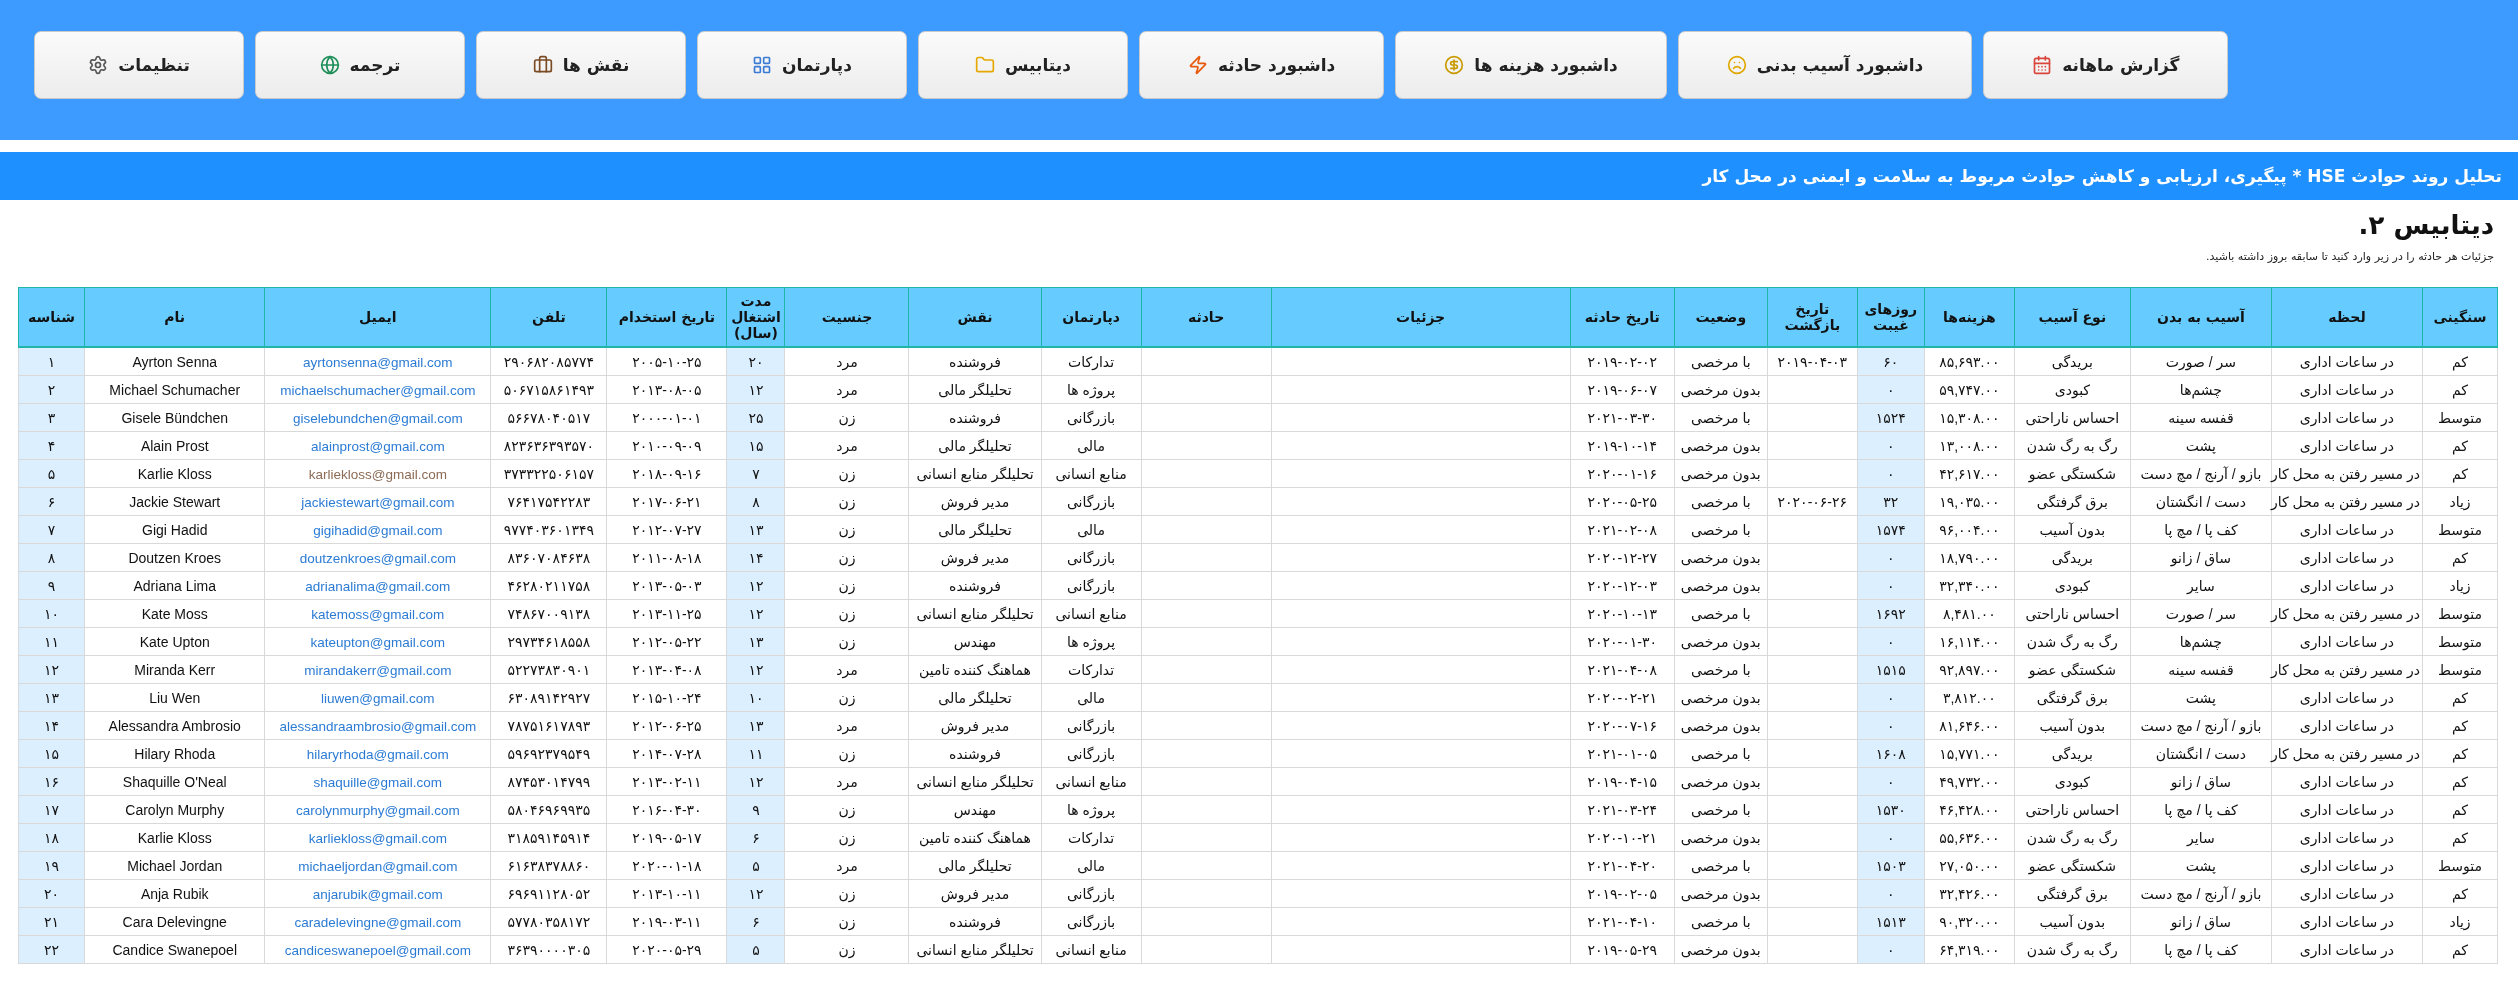 This screenshot has width=2518, height=984. What do you see at coordinates (975, 753) in the screenshot?
I see `table-cell: فروشنده` at bounding box center [975, 753].